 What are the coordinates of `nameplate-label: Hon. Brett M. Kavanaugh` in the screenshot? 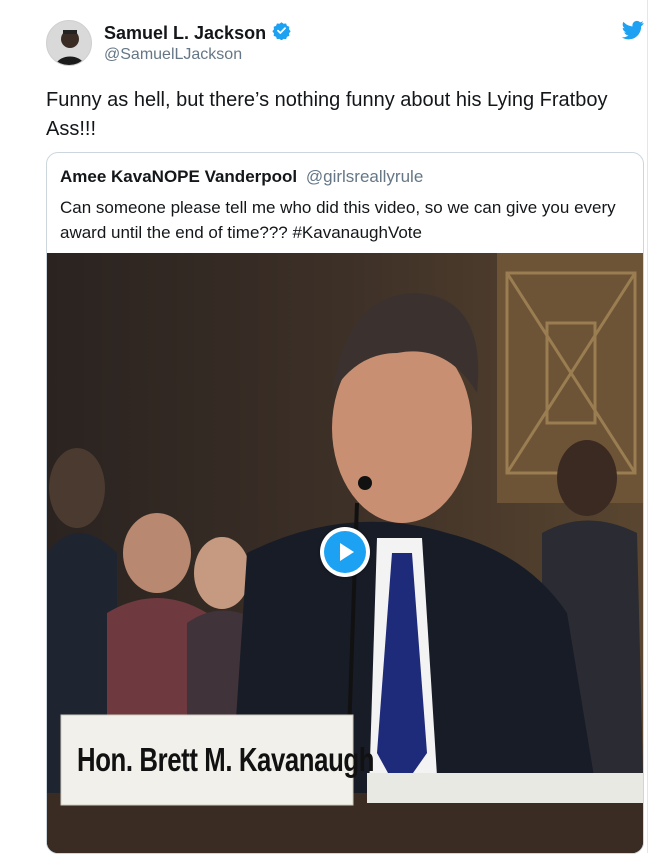 It's located at (226, 759).